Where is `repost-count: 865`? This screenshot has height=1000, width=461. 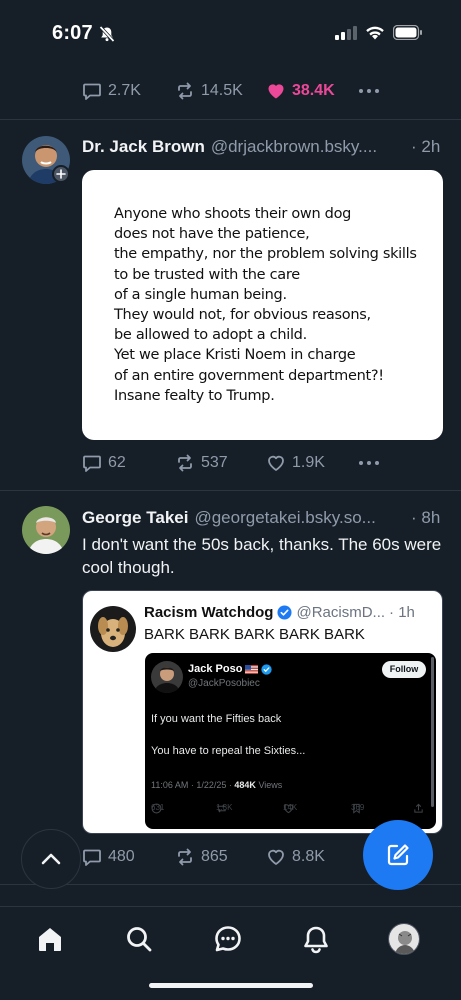
repost-count: 865 is located at coordinates (214, 856).